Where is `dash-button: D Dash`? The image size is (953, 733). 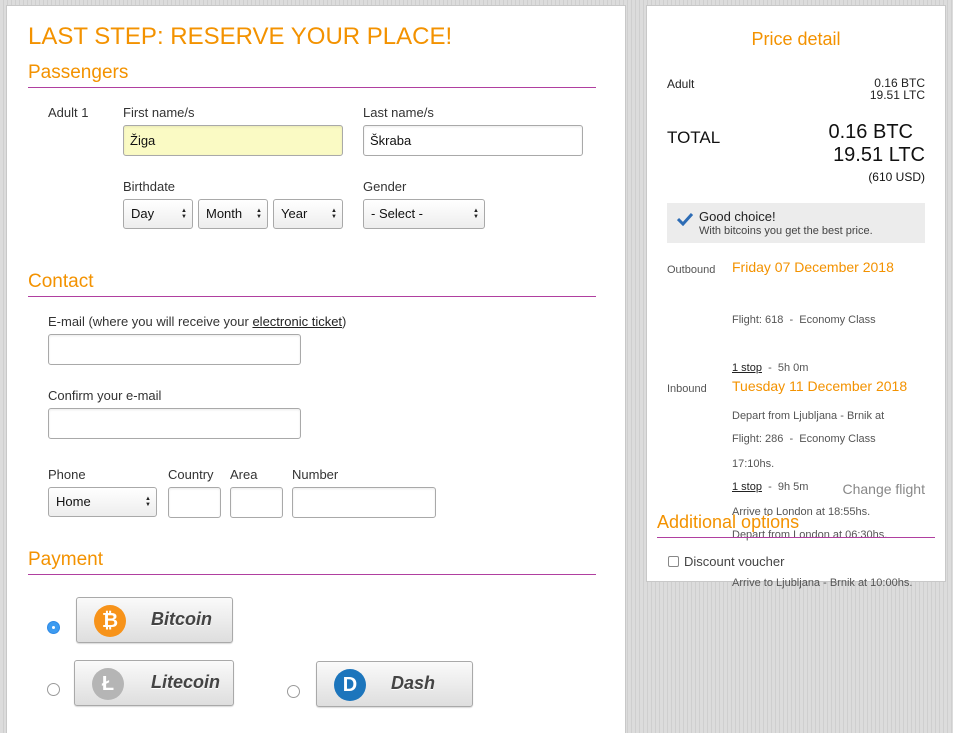
dash-button: D Dash is located at coordinates (394, 684).